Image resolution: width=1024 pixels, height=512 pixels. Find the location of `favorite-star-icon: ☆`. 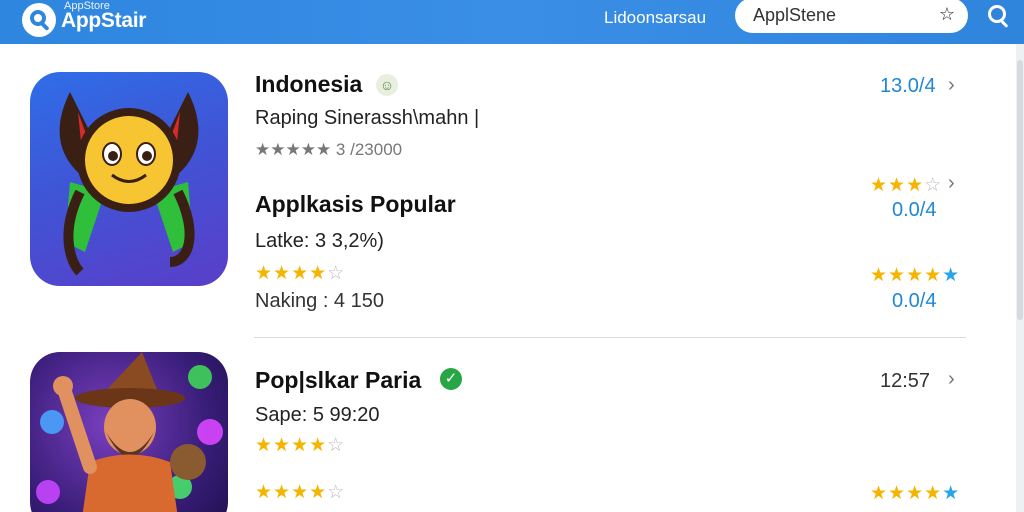

favorite-star-icon: ☆ is located at coordinates (947, 14).